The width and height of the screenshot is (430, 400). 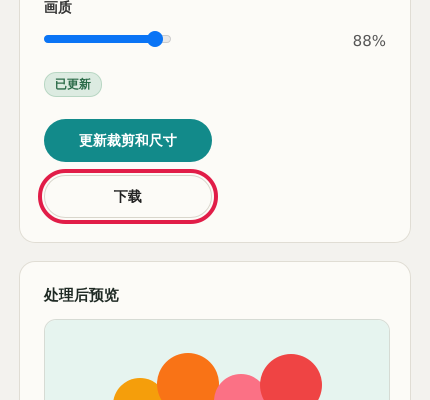 What do you see at coordinates (73, 84) in the screenshot?
I see `status-badge: 已更新` at bounding box center [73, 84].